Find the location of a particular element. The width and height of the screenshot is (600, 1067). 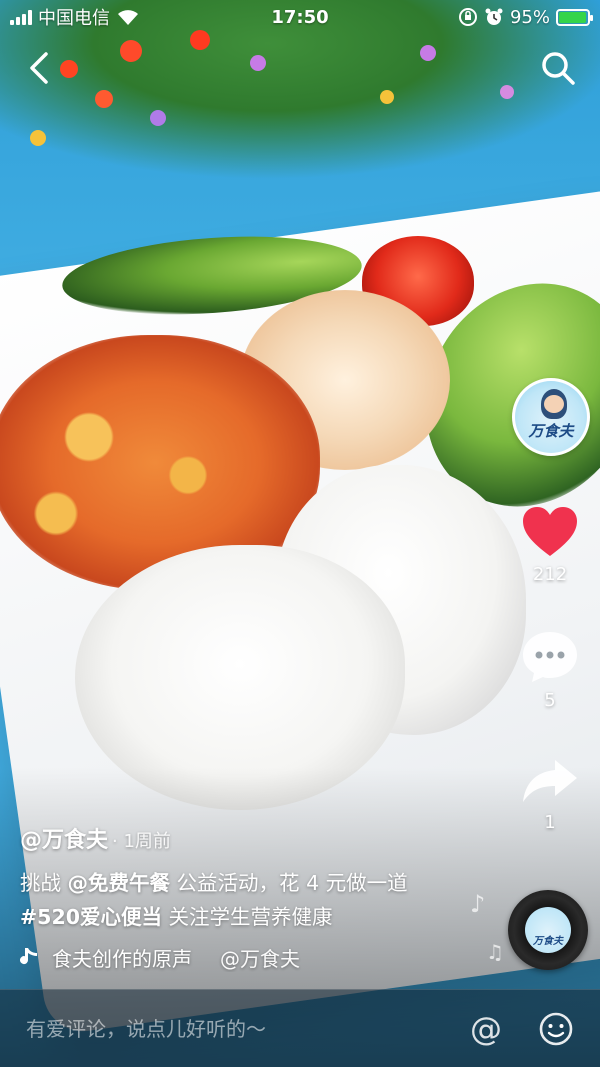

alarm-icon is located at coordinates (494, 16).